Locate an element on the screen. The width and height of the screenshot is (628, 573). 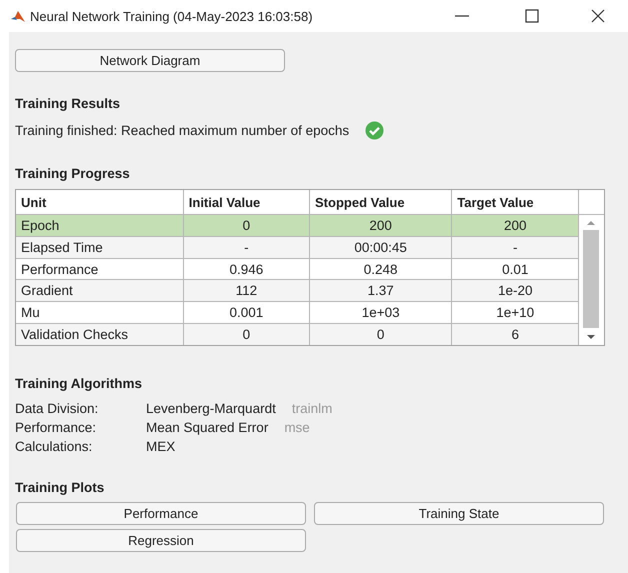
table-row: Validation Checks 0 0 6 is located at coordinates (297, 334).